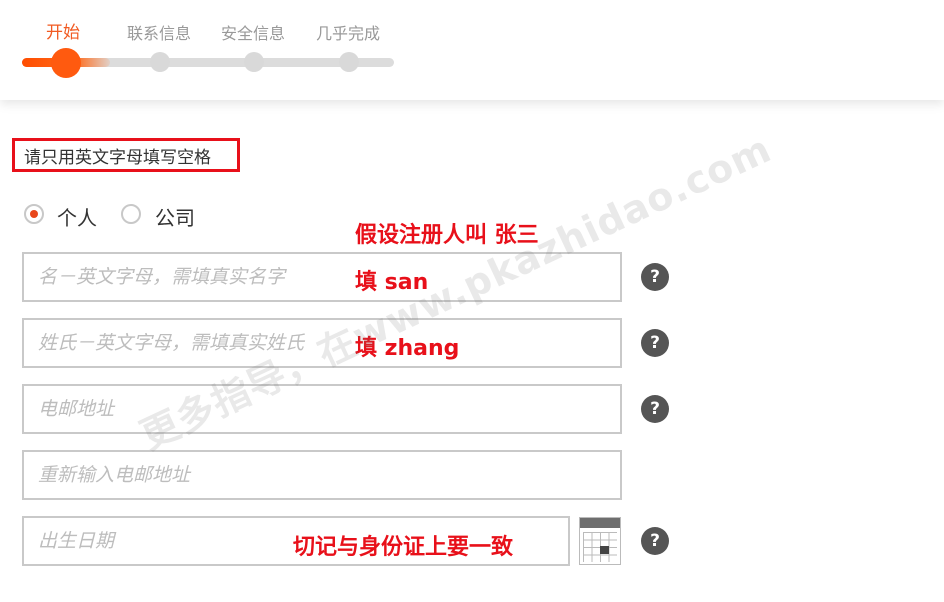 The width and height of the screenshot is (944, 602). Describe the element at coordinates (63, 33) in the screenshot. I see `step-start: 开始` at that location.